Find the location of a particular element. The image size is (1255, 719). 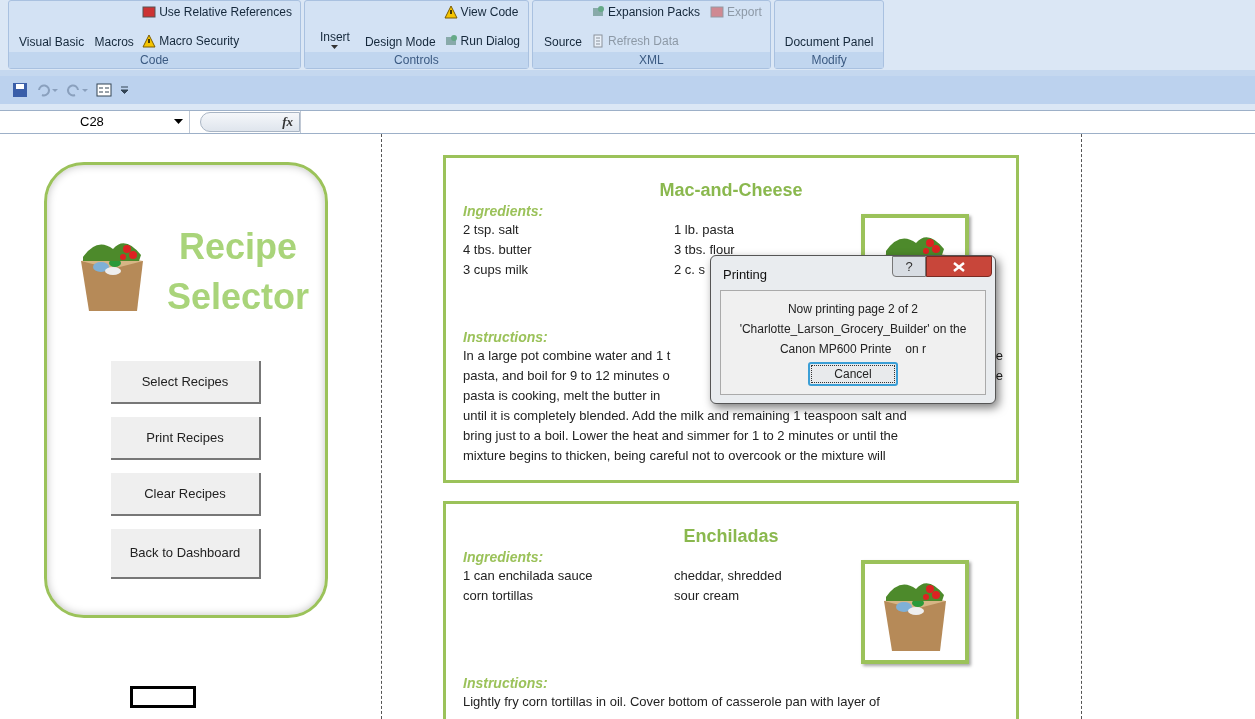

close-icon is located at coordinates (959, 266).